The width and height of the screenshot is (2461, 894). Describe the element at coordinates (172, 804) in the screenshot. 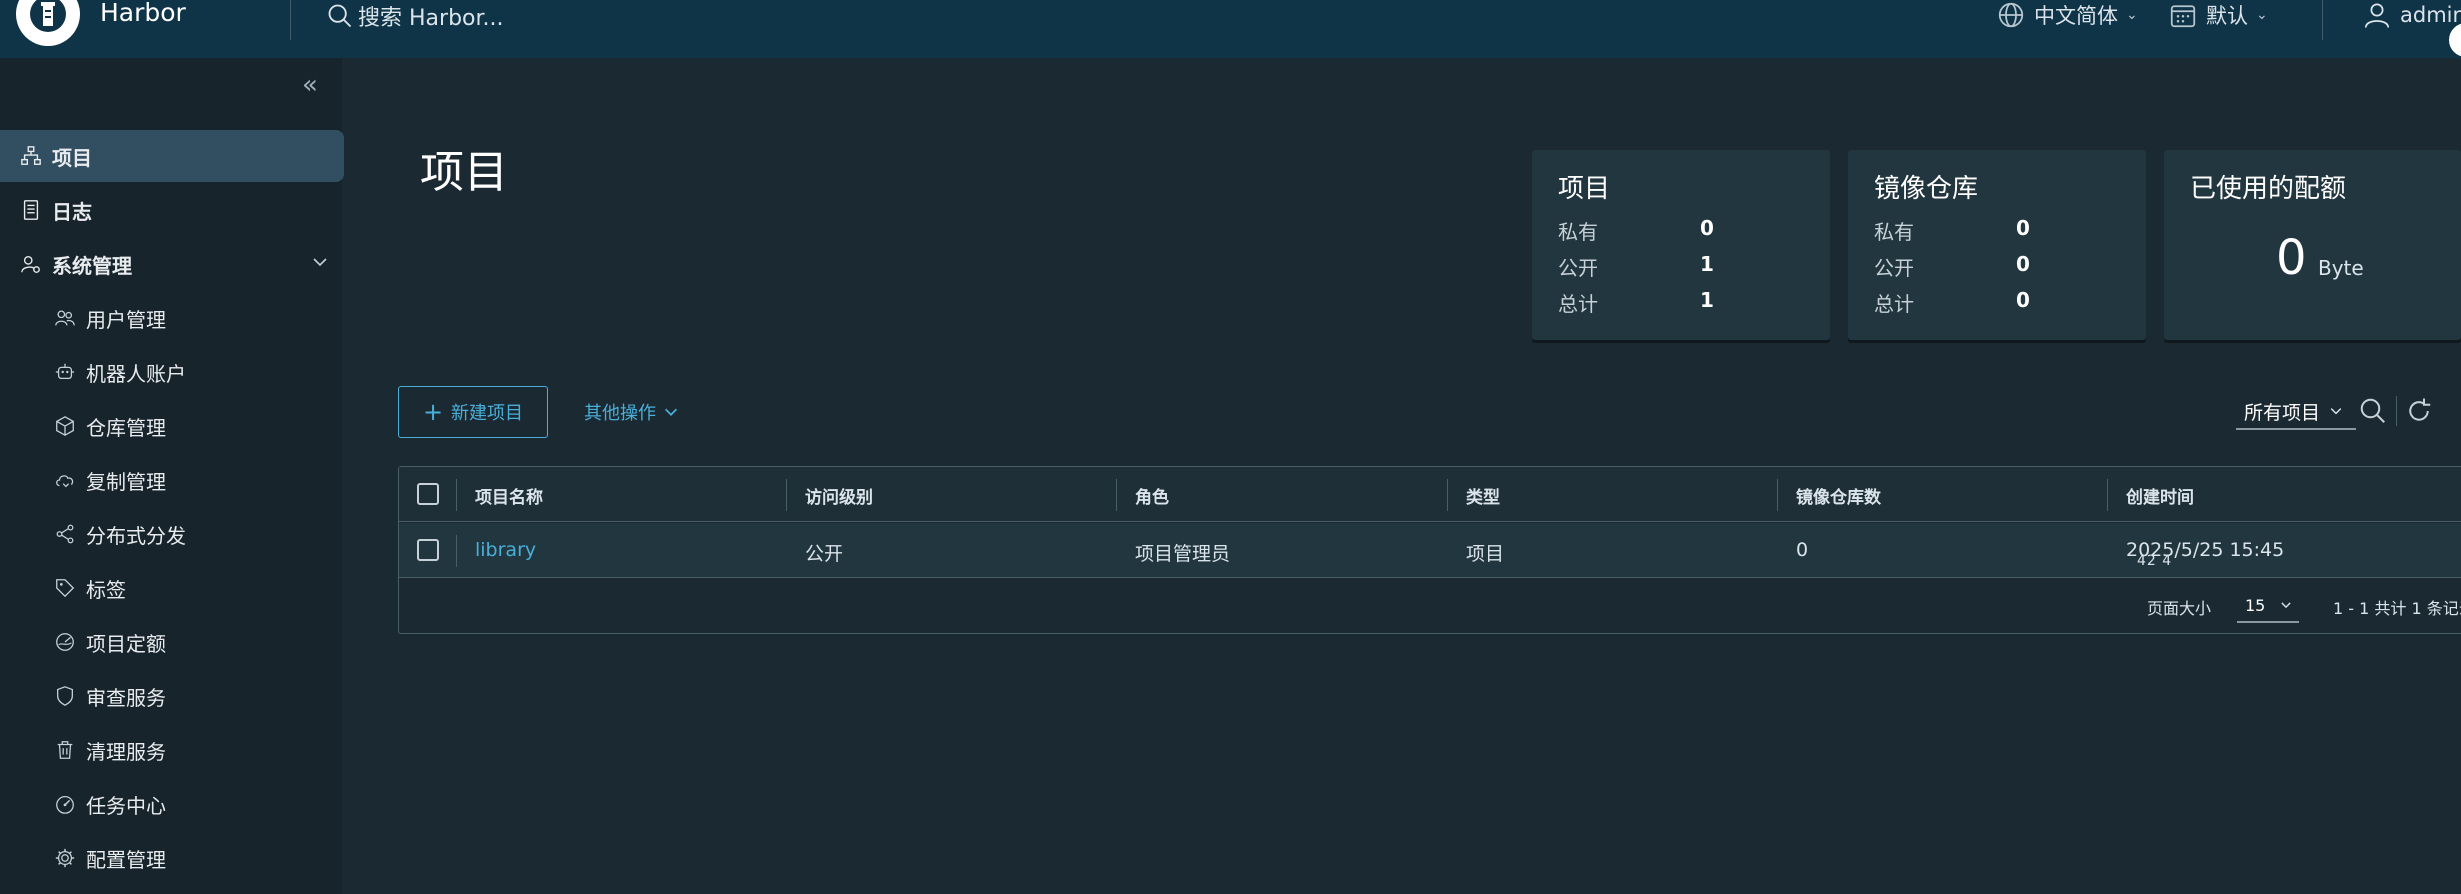

I see `sidebar-item-job-service: 任务中心` at that location.